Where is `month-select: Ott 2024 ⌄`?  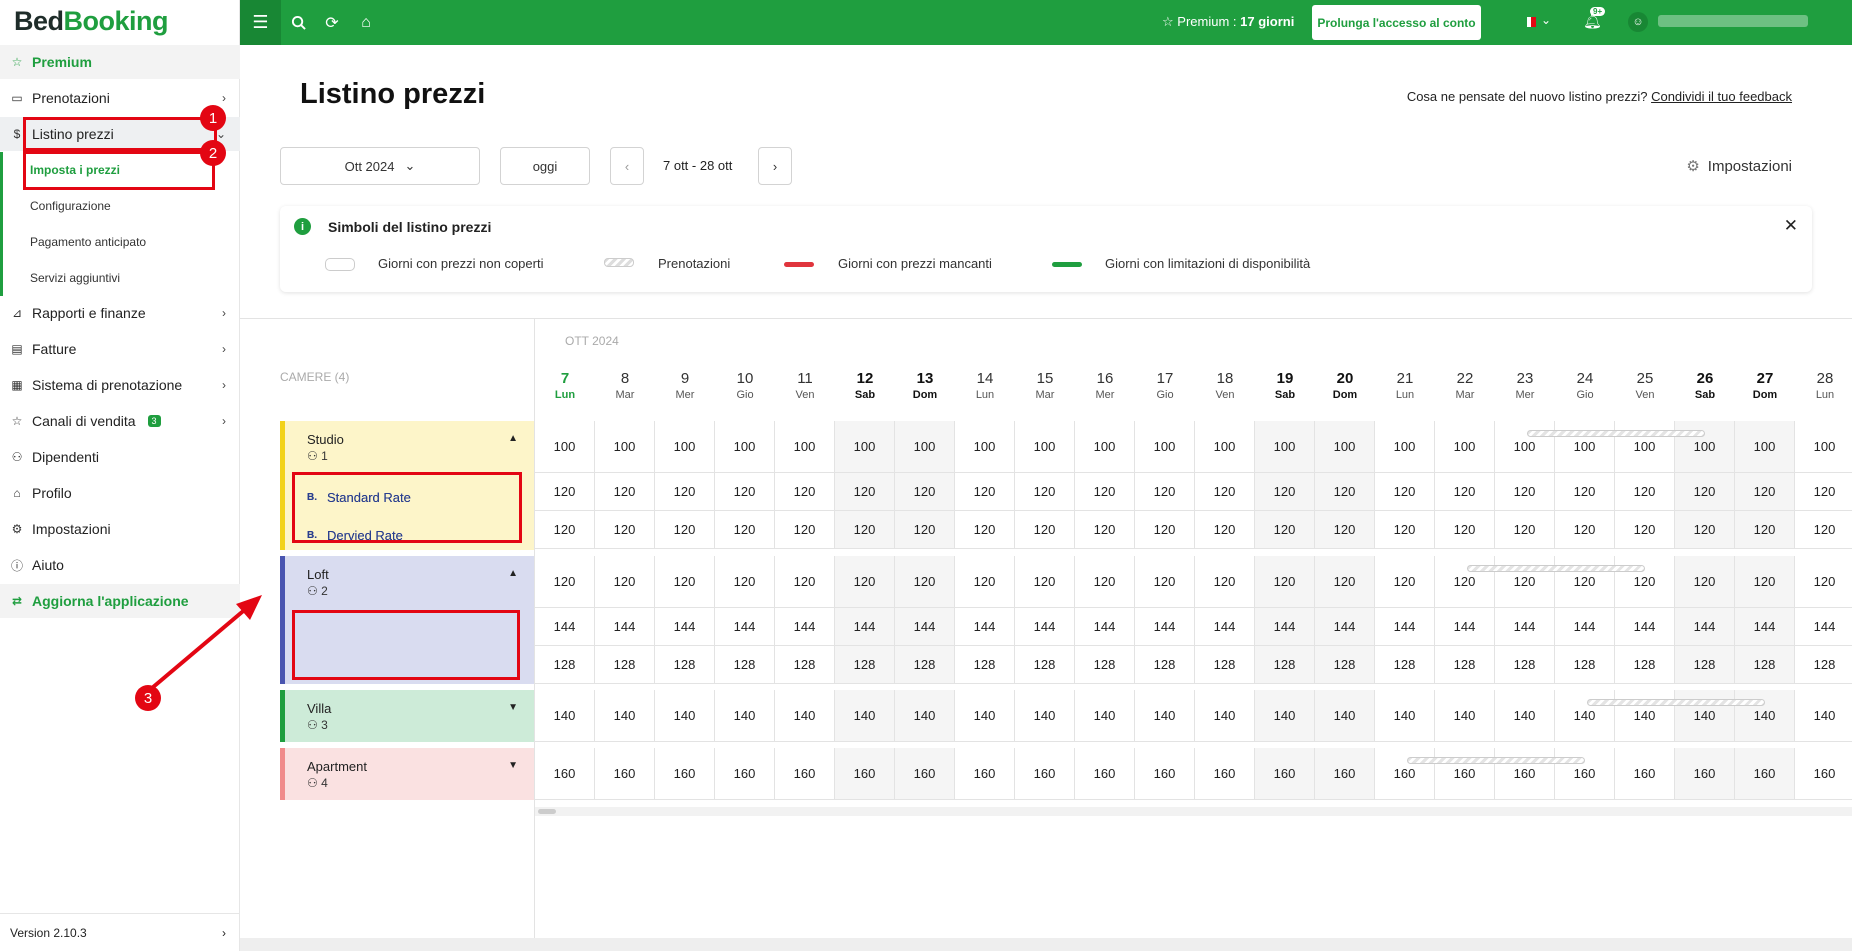
month-select: Ott 2024 ⌄ is located at coordinates (380, 166).